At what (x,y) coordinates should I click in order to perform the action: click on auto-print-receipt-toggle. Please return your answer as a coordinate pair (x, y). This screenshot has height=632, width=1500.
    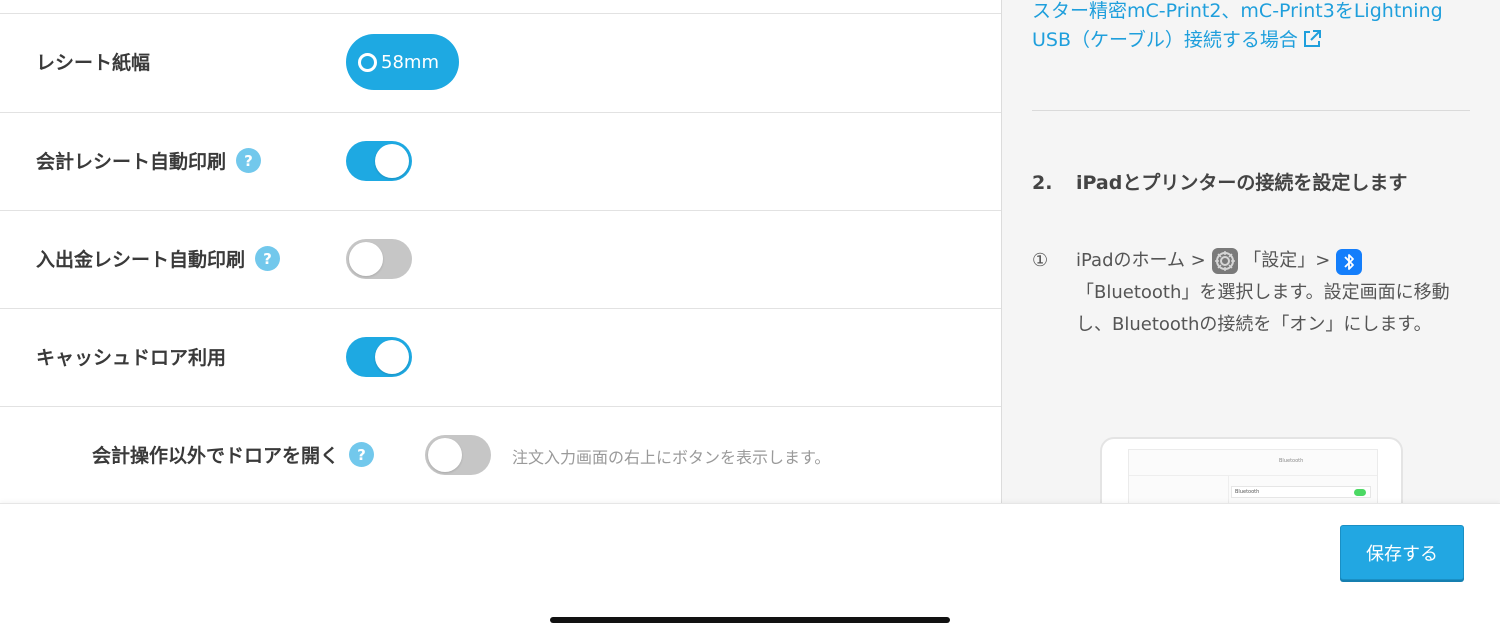
    Looking at the image, I should click on (379, 161).